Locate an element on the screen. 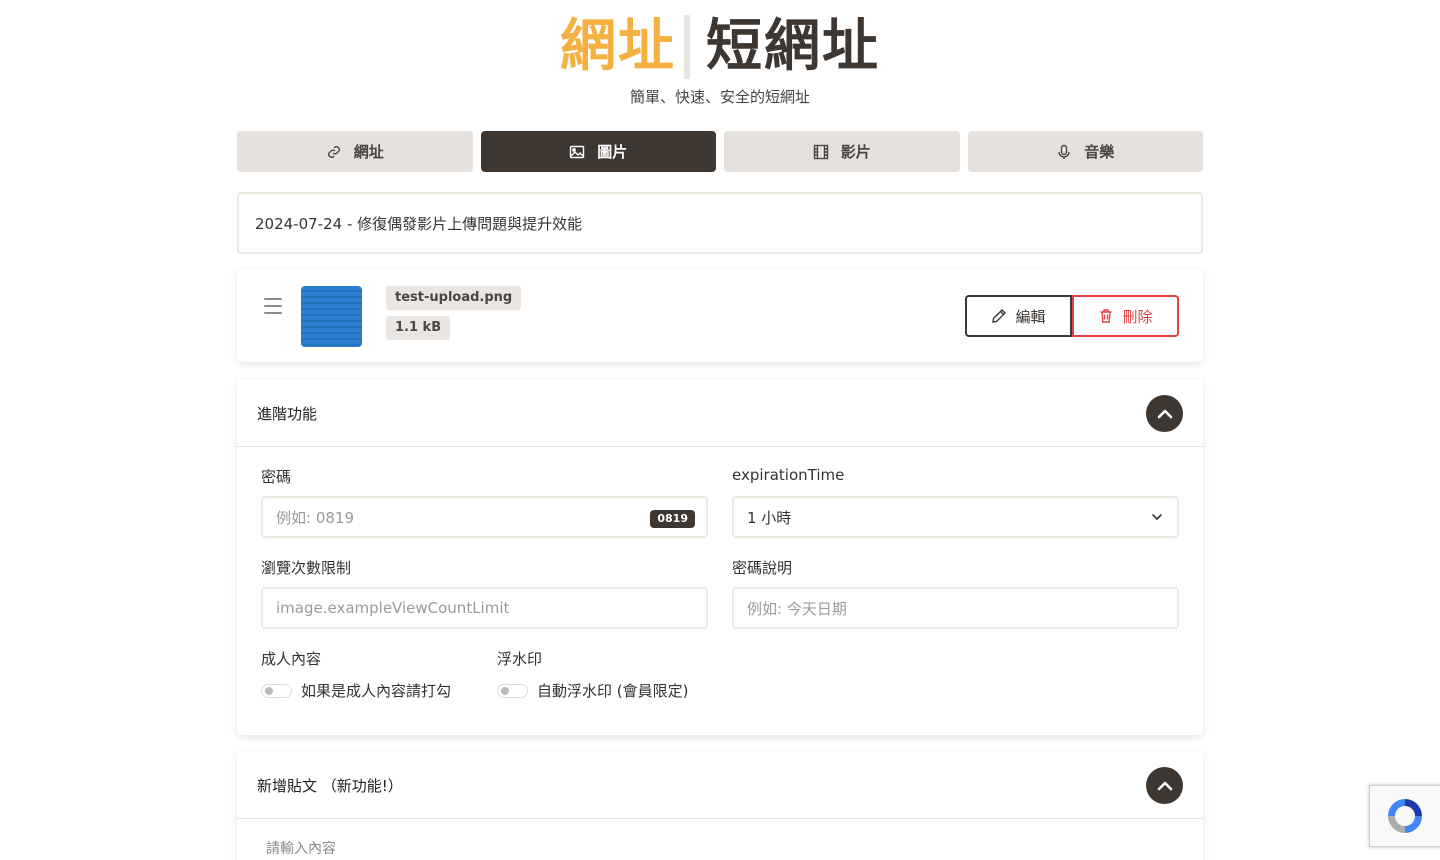 The image size is (1440, 860). file-thumbnail is located at coordinates (331, 316).